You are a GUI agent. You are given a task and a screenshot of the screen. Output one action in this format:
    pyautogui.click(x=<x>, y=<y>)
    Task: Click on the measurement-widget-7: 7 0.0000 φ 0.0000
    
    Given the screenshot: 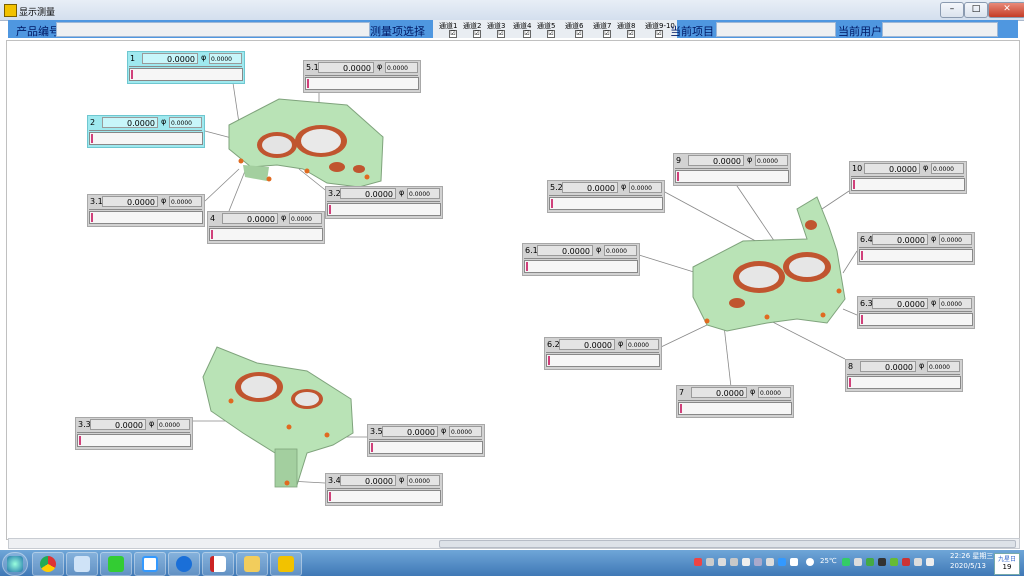 What is the action you would take?
    pyautogui.click(x=735, y=401)
    